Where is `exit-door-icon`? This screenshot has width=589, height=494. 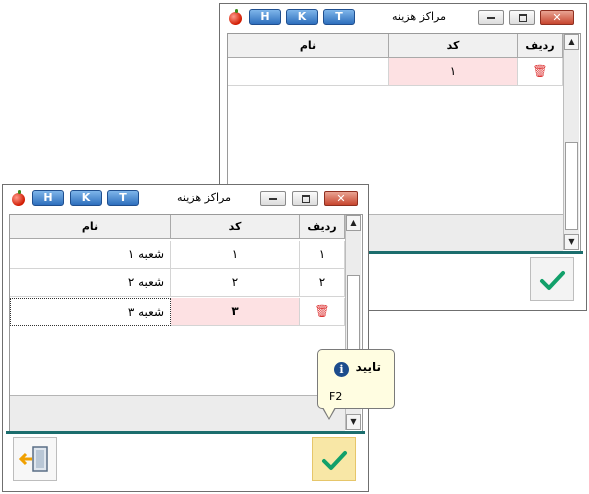
exit-door-icon is located at coordinates (33, 459).